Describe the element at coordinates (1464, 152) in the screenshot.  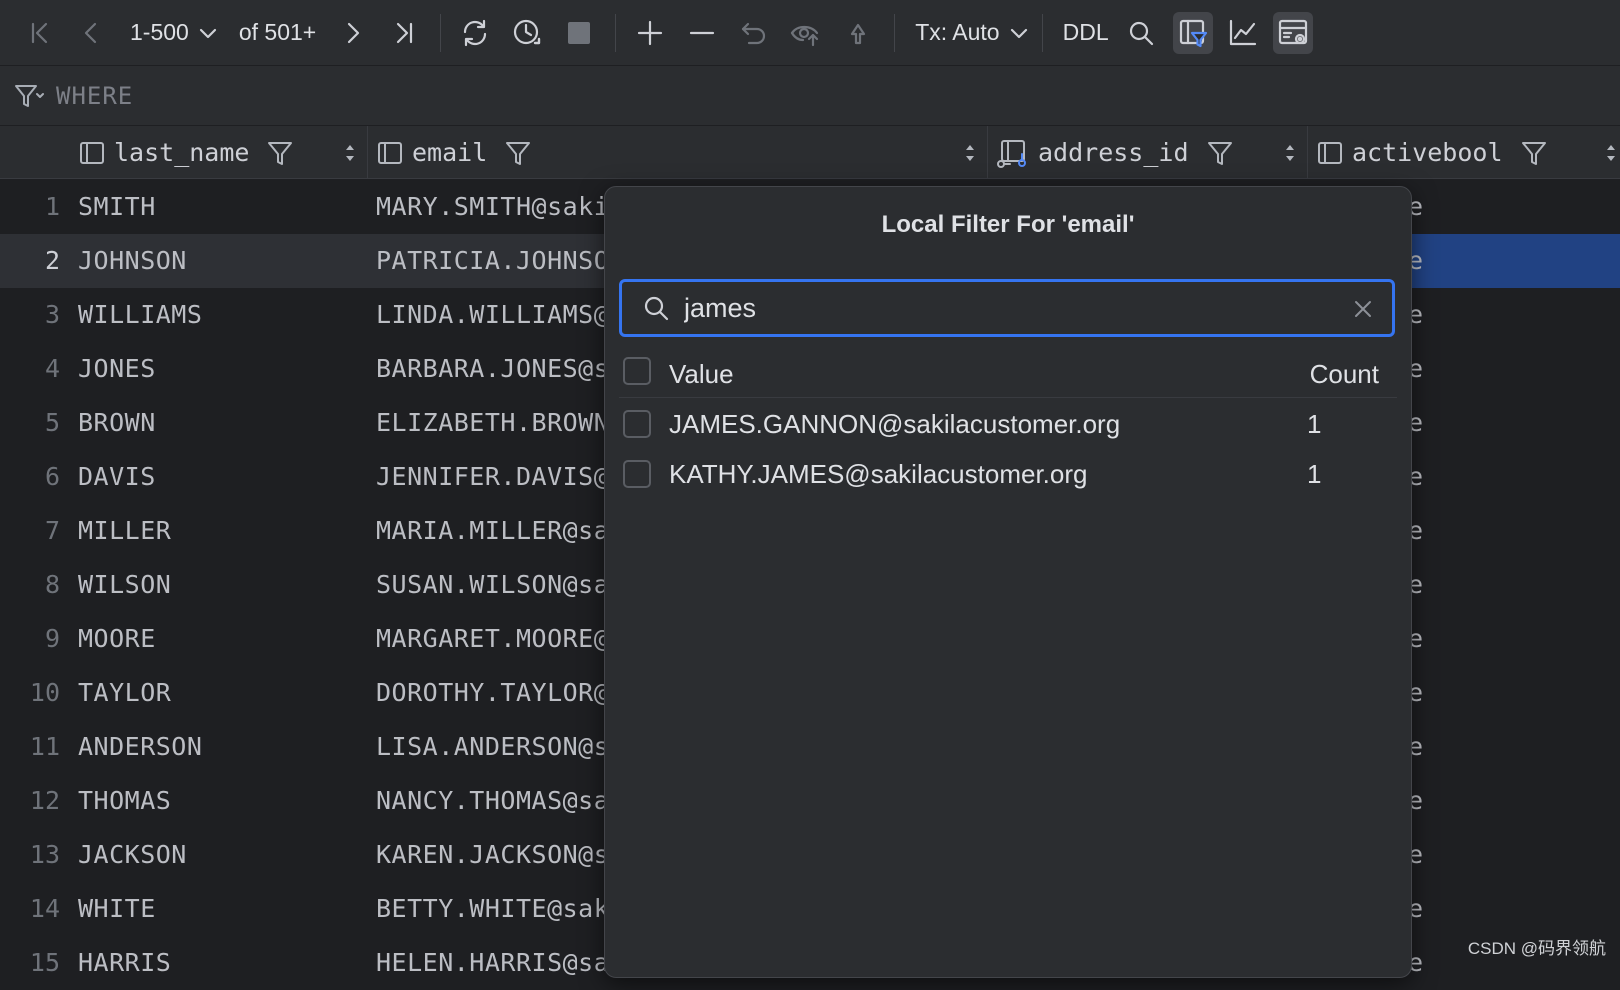
I see `column-header-activebool: activebool` at that location.